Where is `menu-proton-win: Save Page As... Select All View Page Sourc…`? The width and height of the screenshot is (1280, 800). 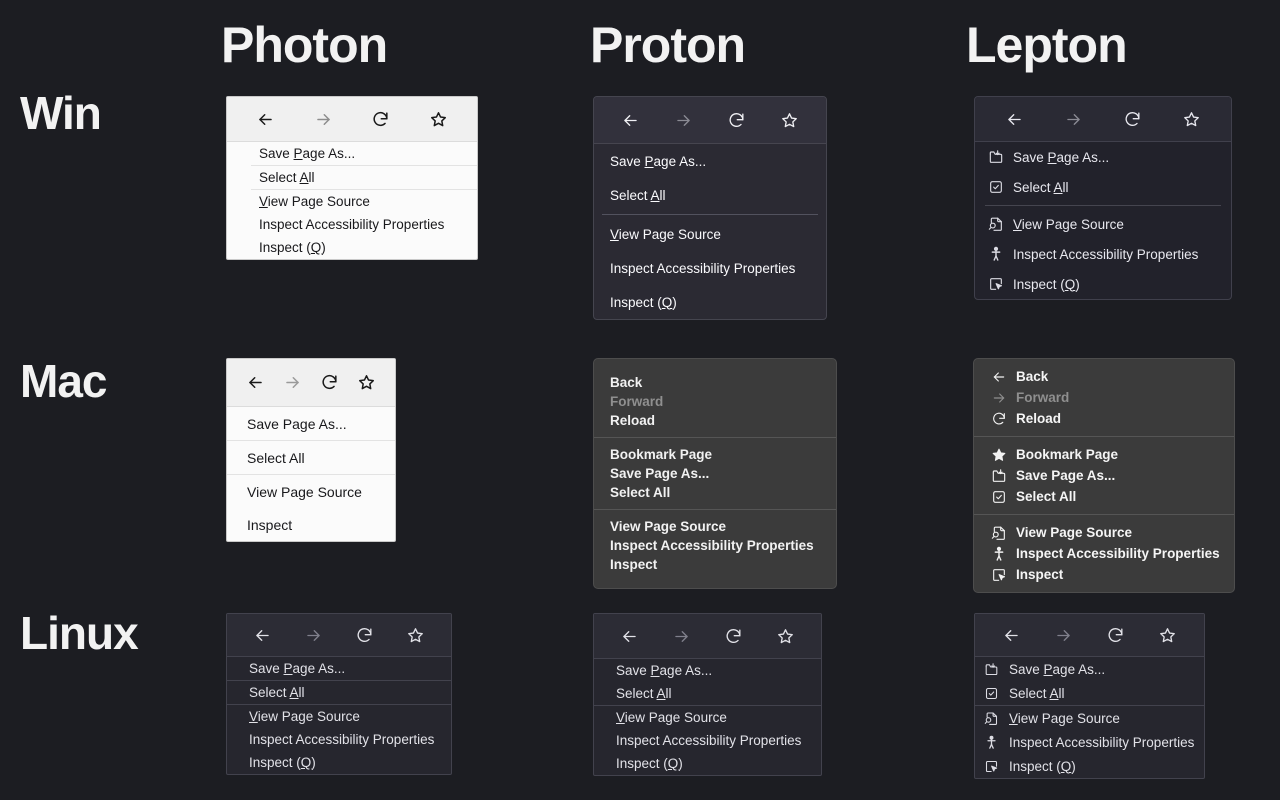 menu-proton-win: Save Page As... Select All View Page Sourc… is located at coordinates (710, 208).